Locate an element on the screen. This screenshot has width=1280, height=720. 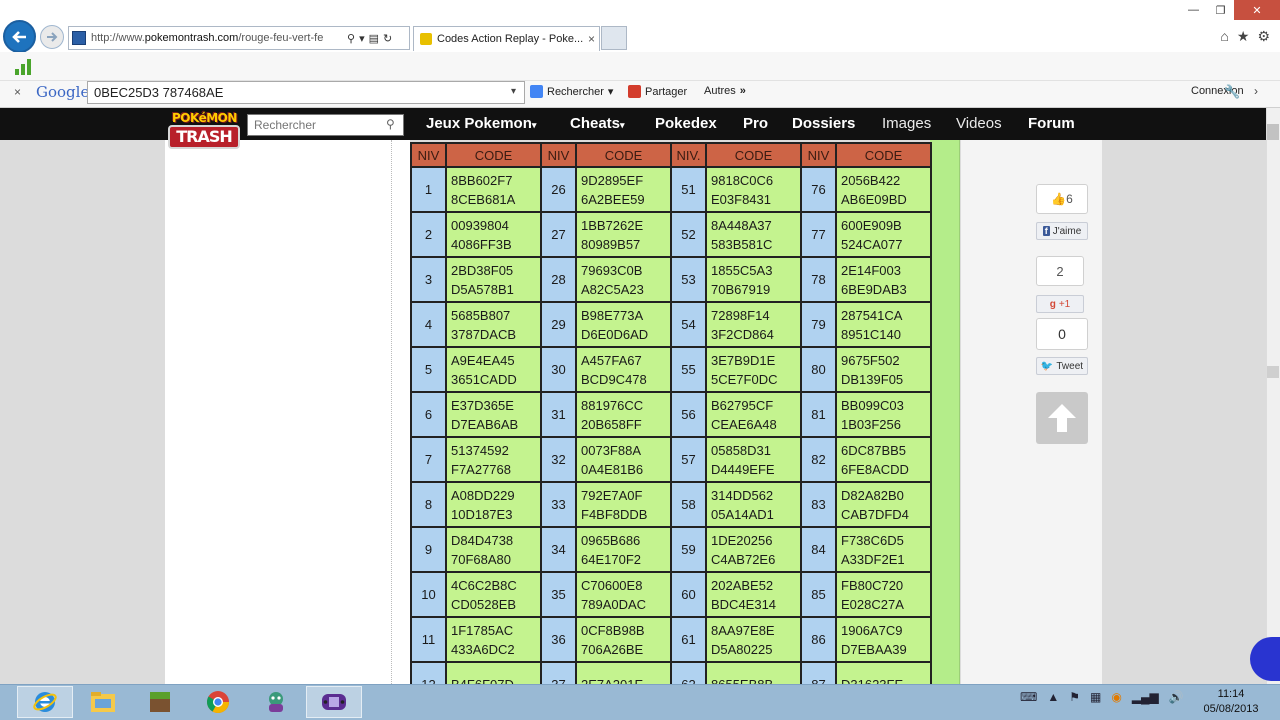
nav-cheats: Cheats▾ is located at coordinates (597, 123).